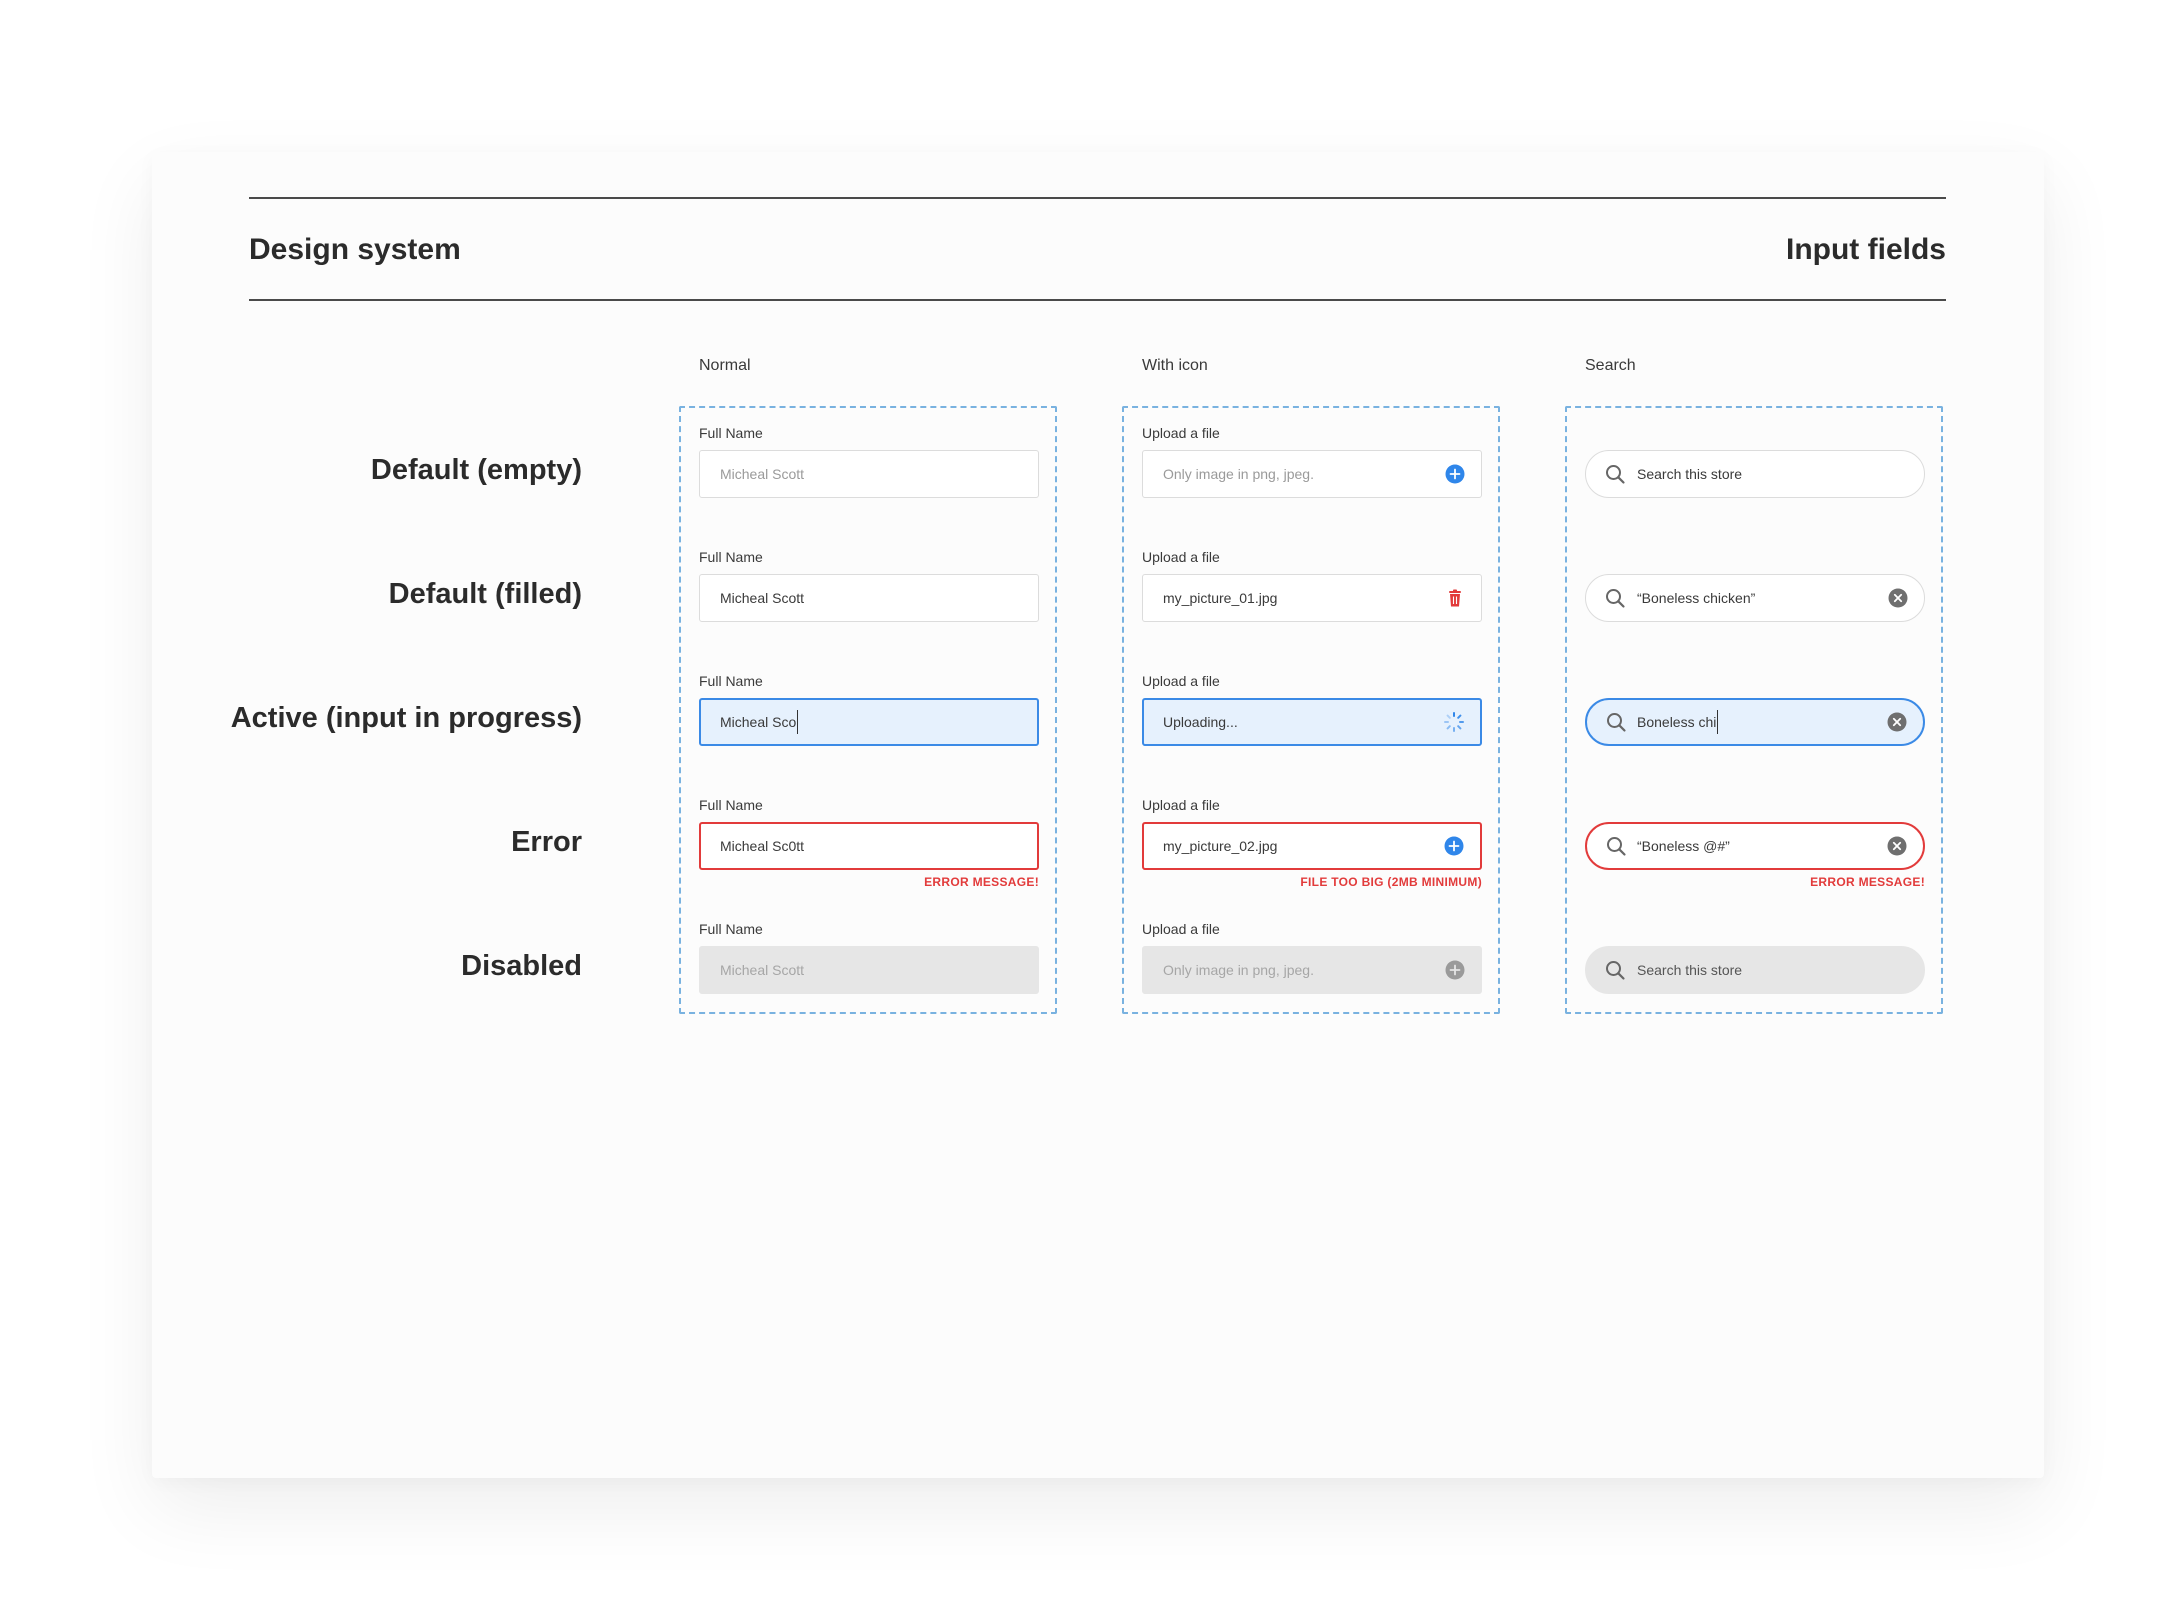 This screenshot has height=1621, width=2184. I want to click on row-label-default-empty: Default (empty), so click(476, 470).